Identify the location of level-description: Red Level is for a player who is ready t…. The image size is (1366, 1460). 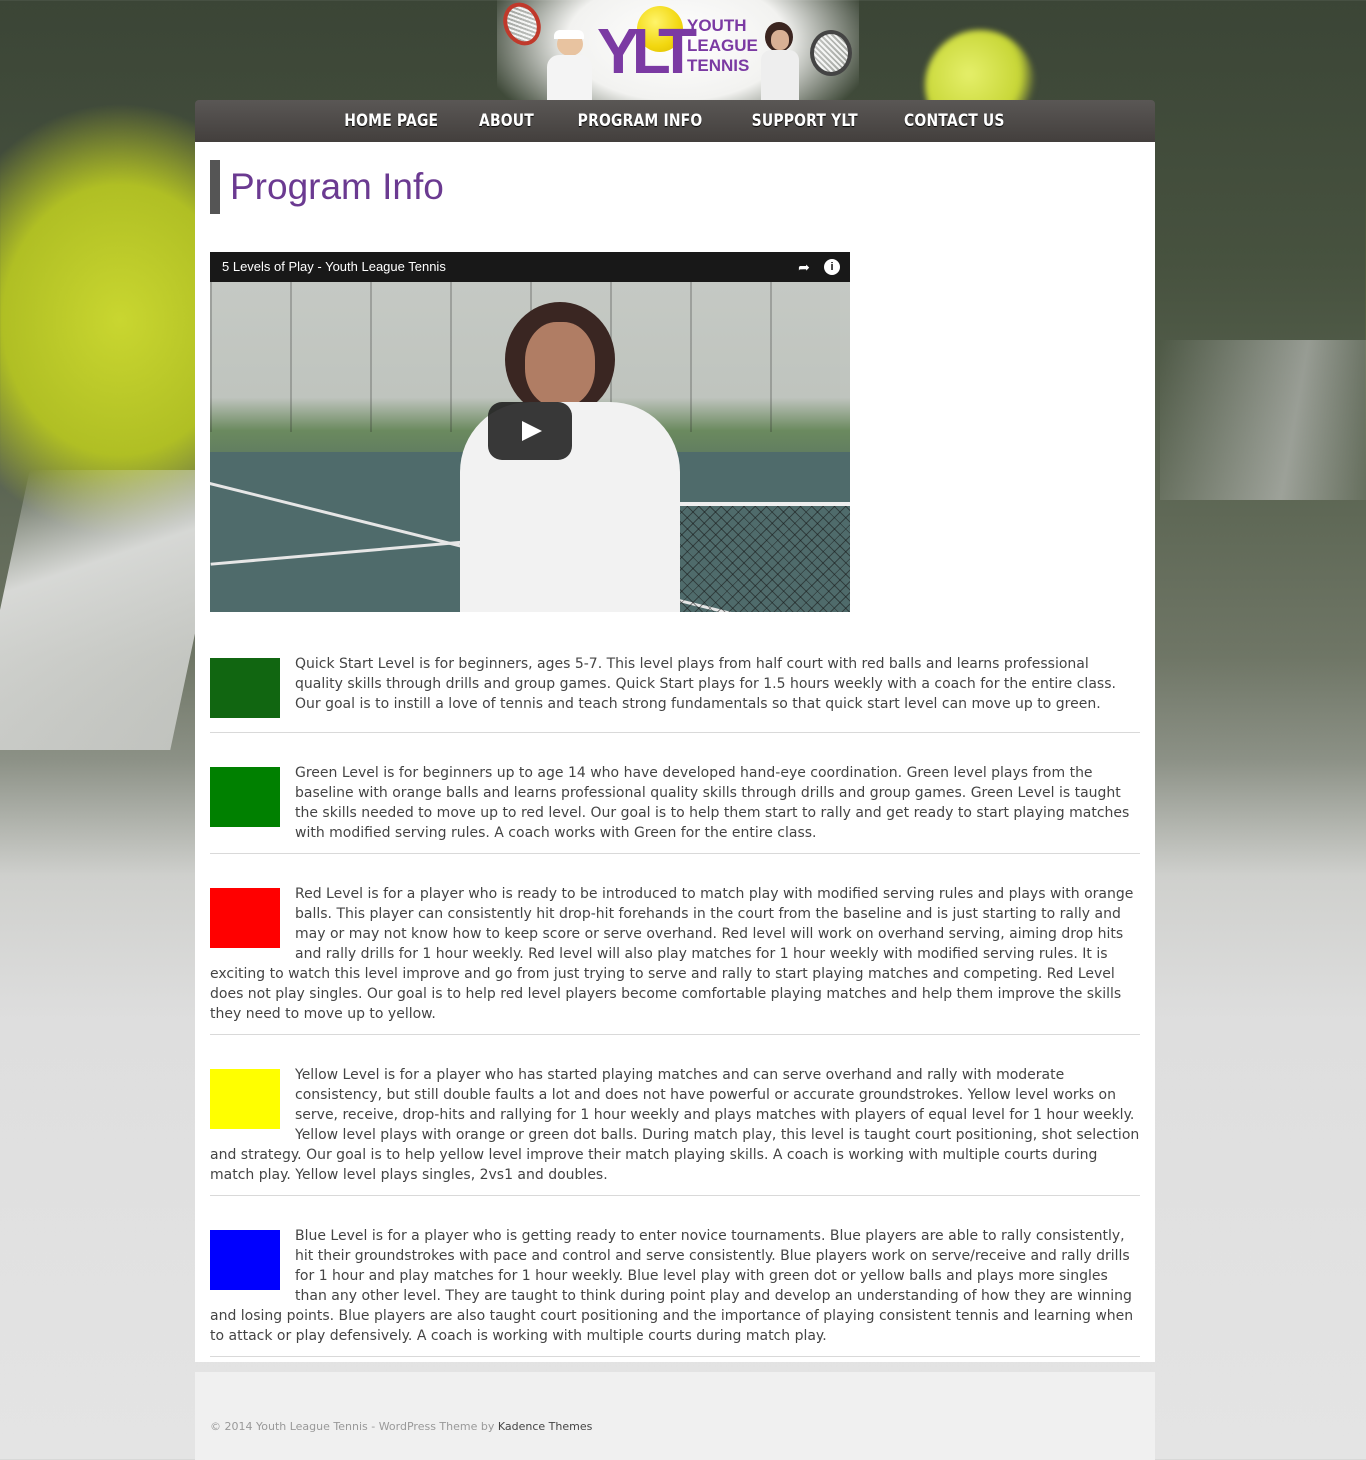
(672, 954).